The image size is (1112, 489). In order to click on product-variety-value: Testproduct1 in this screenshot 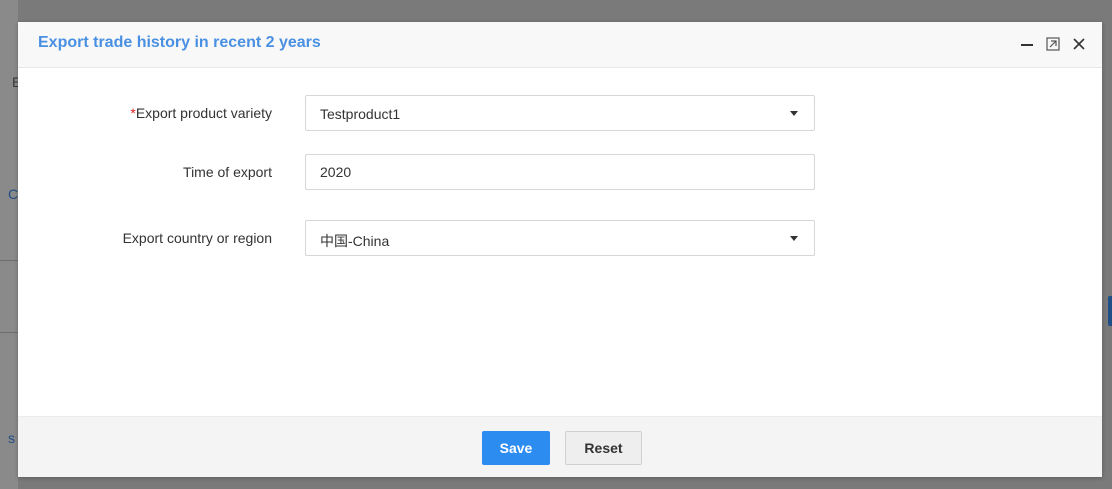, I will do `click(360, 114)`.